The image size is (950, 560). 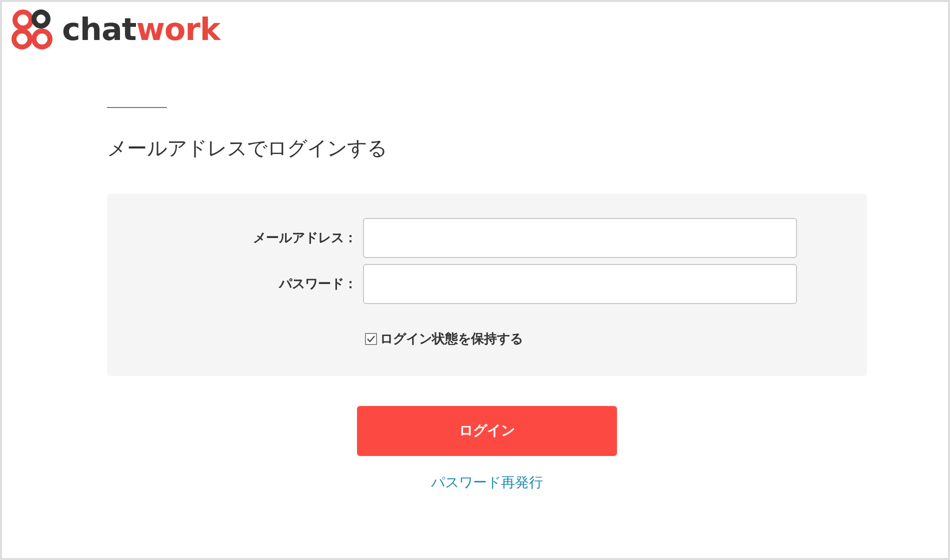 What do you see at coordinates (317, 284) in the screenshot?
I see `field-label: パスワード：` at bounding box center [317, 284].